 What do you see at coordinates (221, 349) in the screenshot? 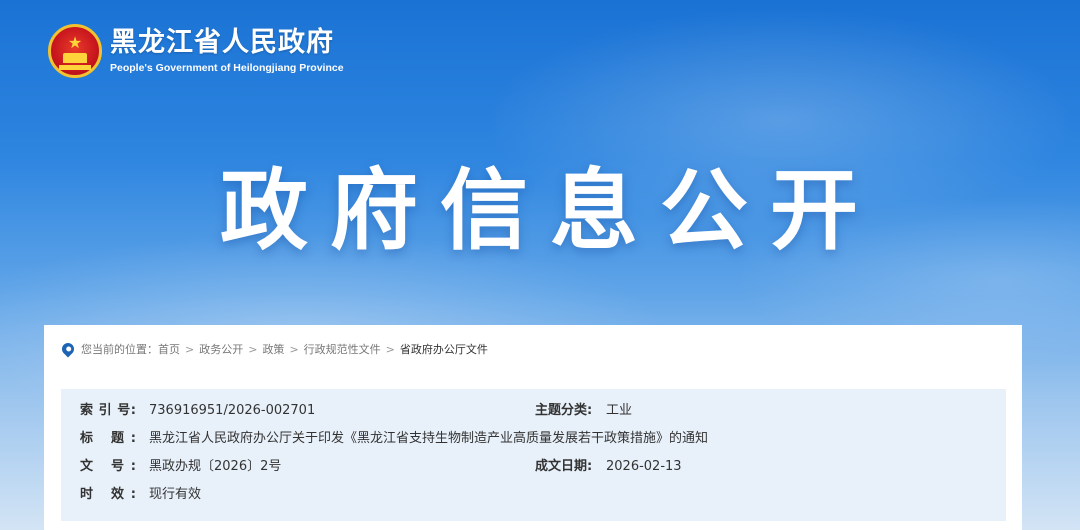
I see `breadcrumb-item-gov-affairs: 政务公开` at bounding box center [221, 349].